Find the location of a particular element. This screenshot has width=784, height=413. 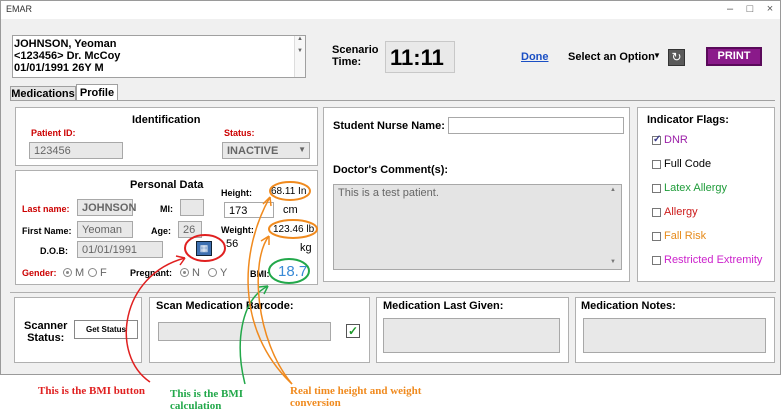

bmi-calc-annotation: This is the BMI calculation is located at coordinates (206, 400).